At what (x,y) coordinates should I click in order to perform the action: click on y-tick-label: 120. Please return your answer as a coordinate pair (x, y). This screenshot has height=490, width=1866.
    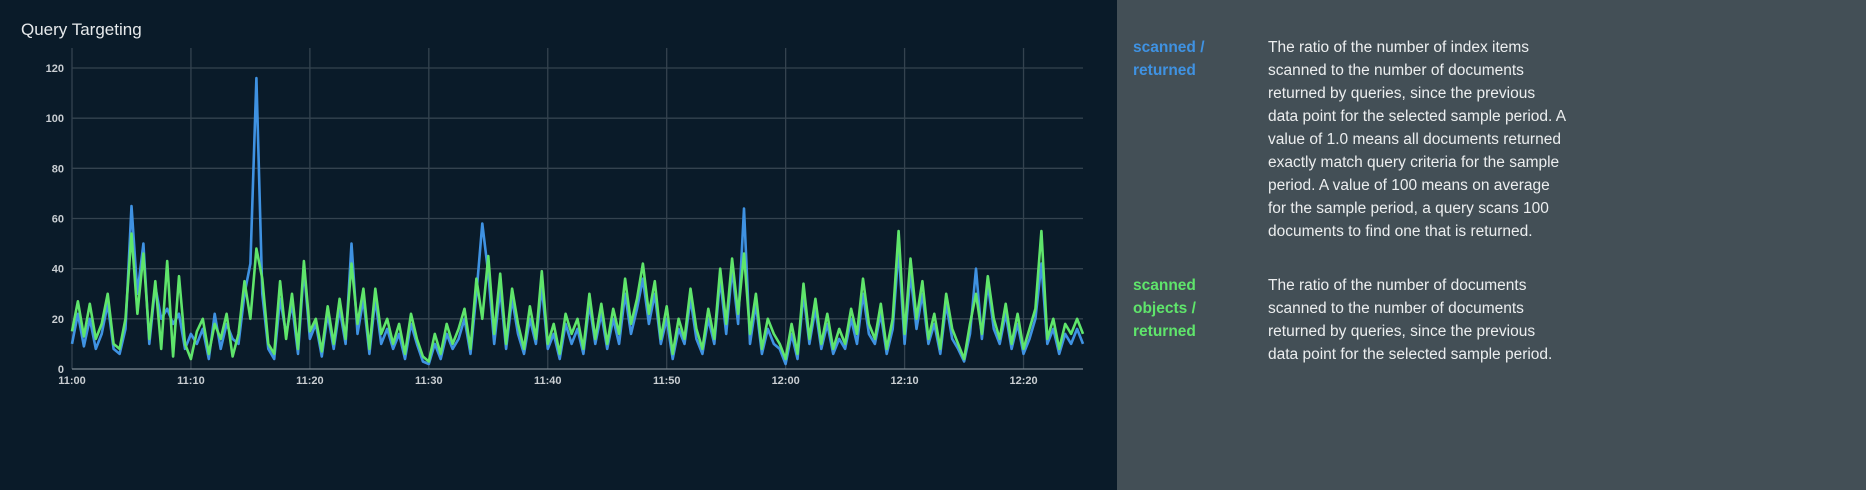
    Looking at the image, I should click on (55, 69).